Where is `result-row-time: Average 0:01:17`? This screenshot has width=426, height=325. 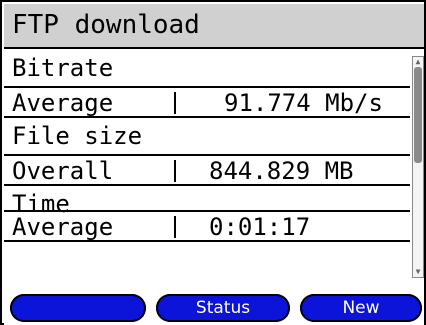 result-row-time: Average 0:01:17 is located at coordinates (207, 226).